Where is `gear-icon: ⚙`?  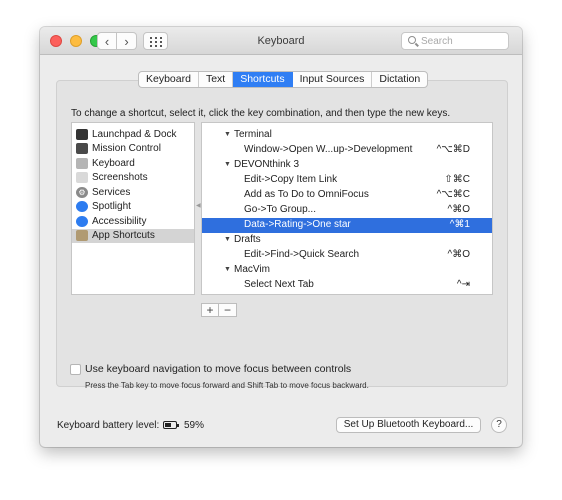
gear-icon: ⚙ is located at coordinates (82, 192).